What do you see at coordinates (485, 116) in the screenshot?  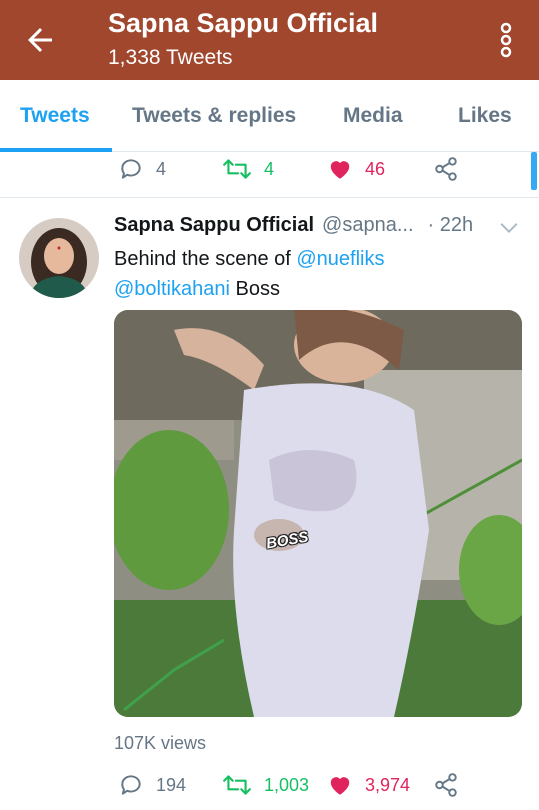 I see `tab-likes: Likes` at bounding box center [485, 116].